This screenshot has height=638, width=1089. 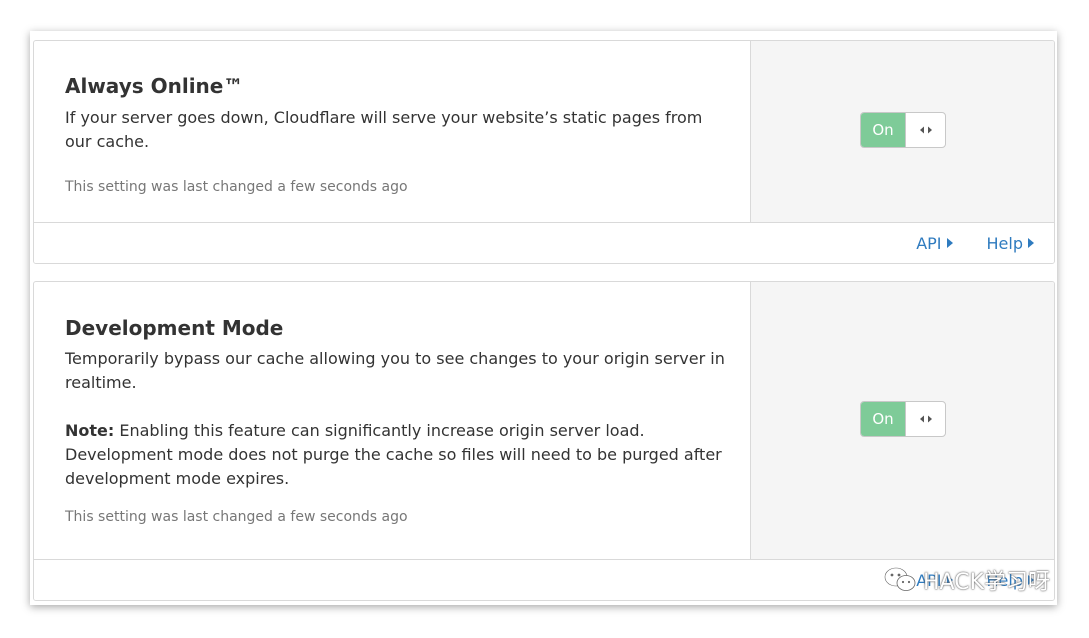 I want to click on card-title: Always Online™, so click(x=154, y=86).